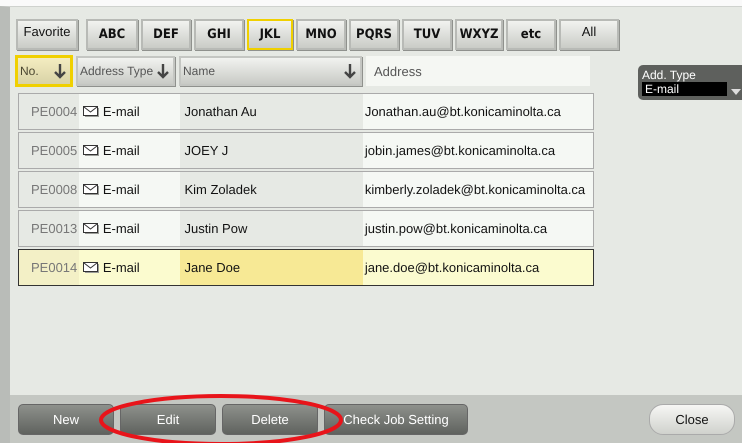 The height and width of the screenshot is (443, 742). I want to click on name-text: JOEY J, so click(206, 150).